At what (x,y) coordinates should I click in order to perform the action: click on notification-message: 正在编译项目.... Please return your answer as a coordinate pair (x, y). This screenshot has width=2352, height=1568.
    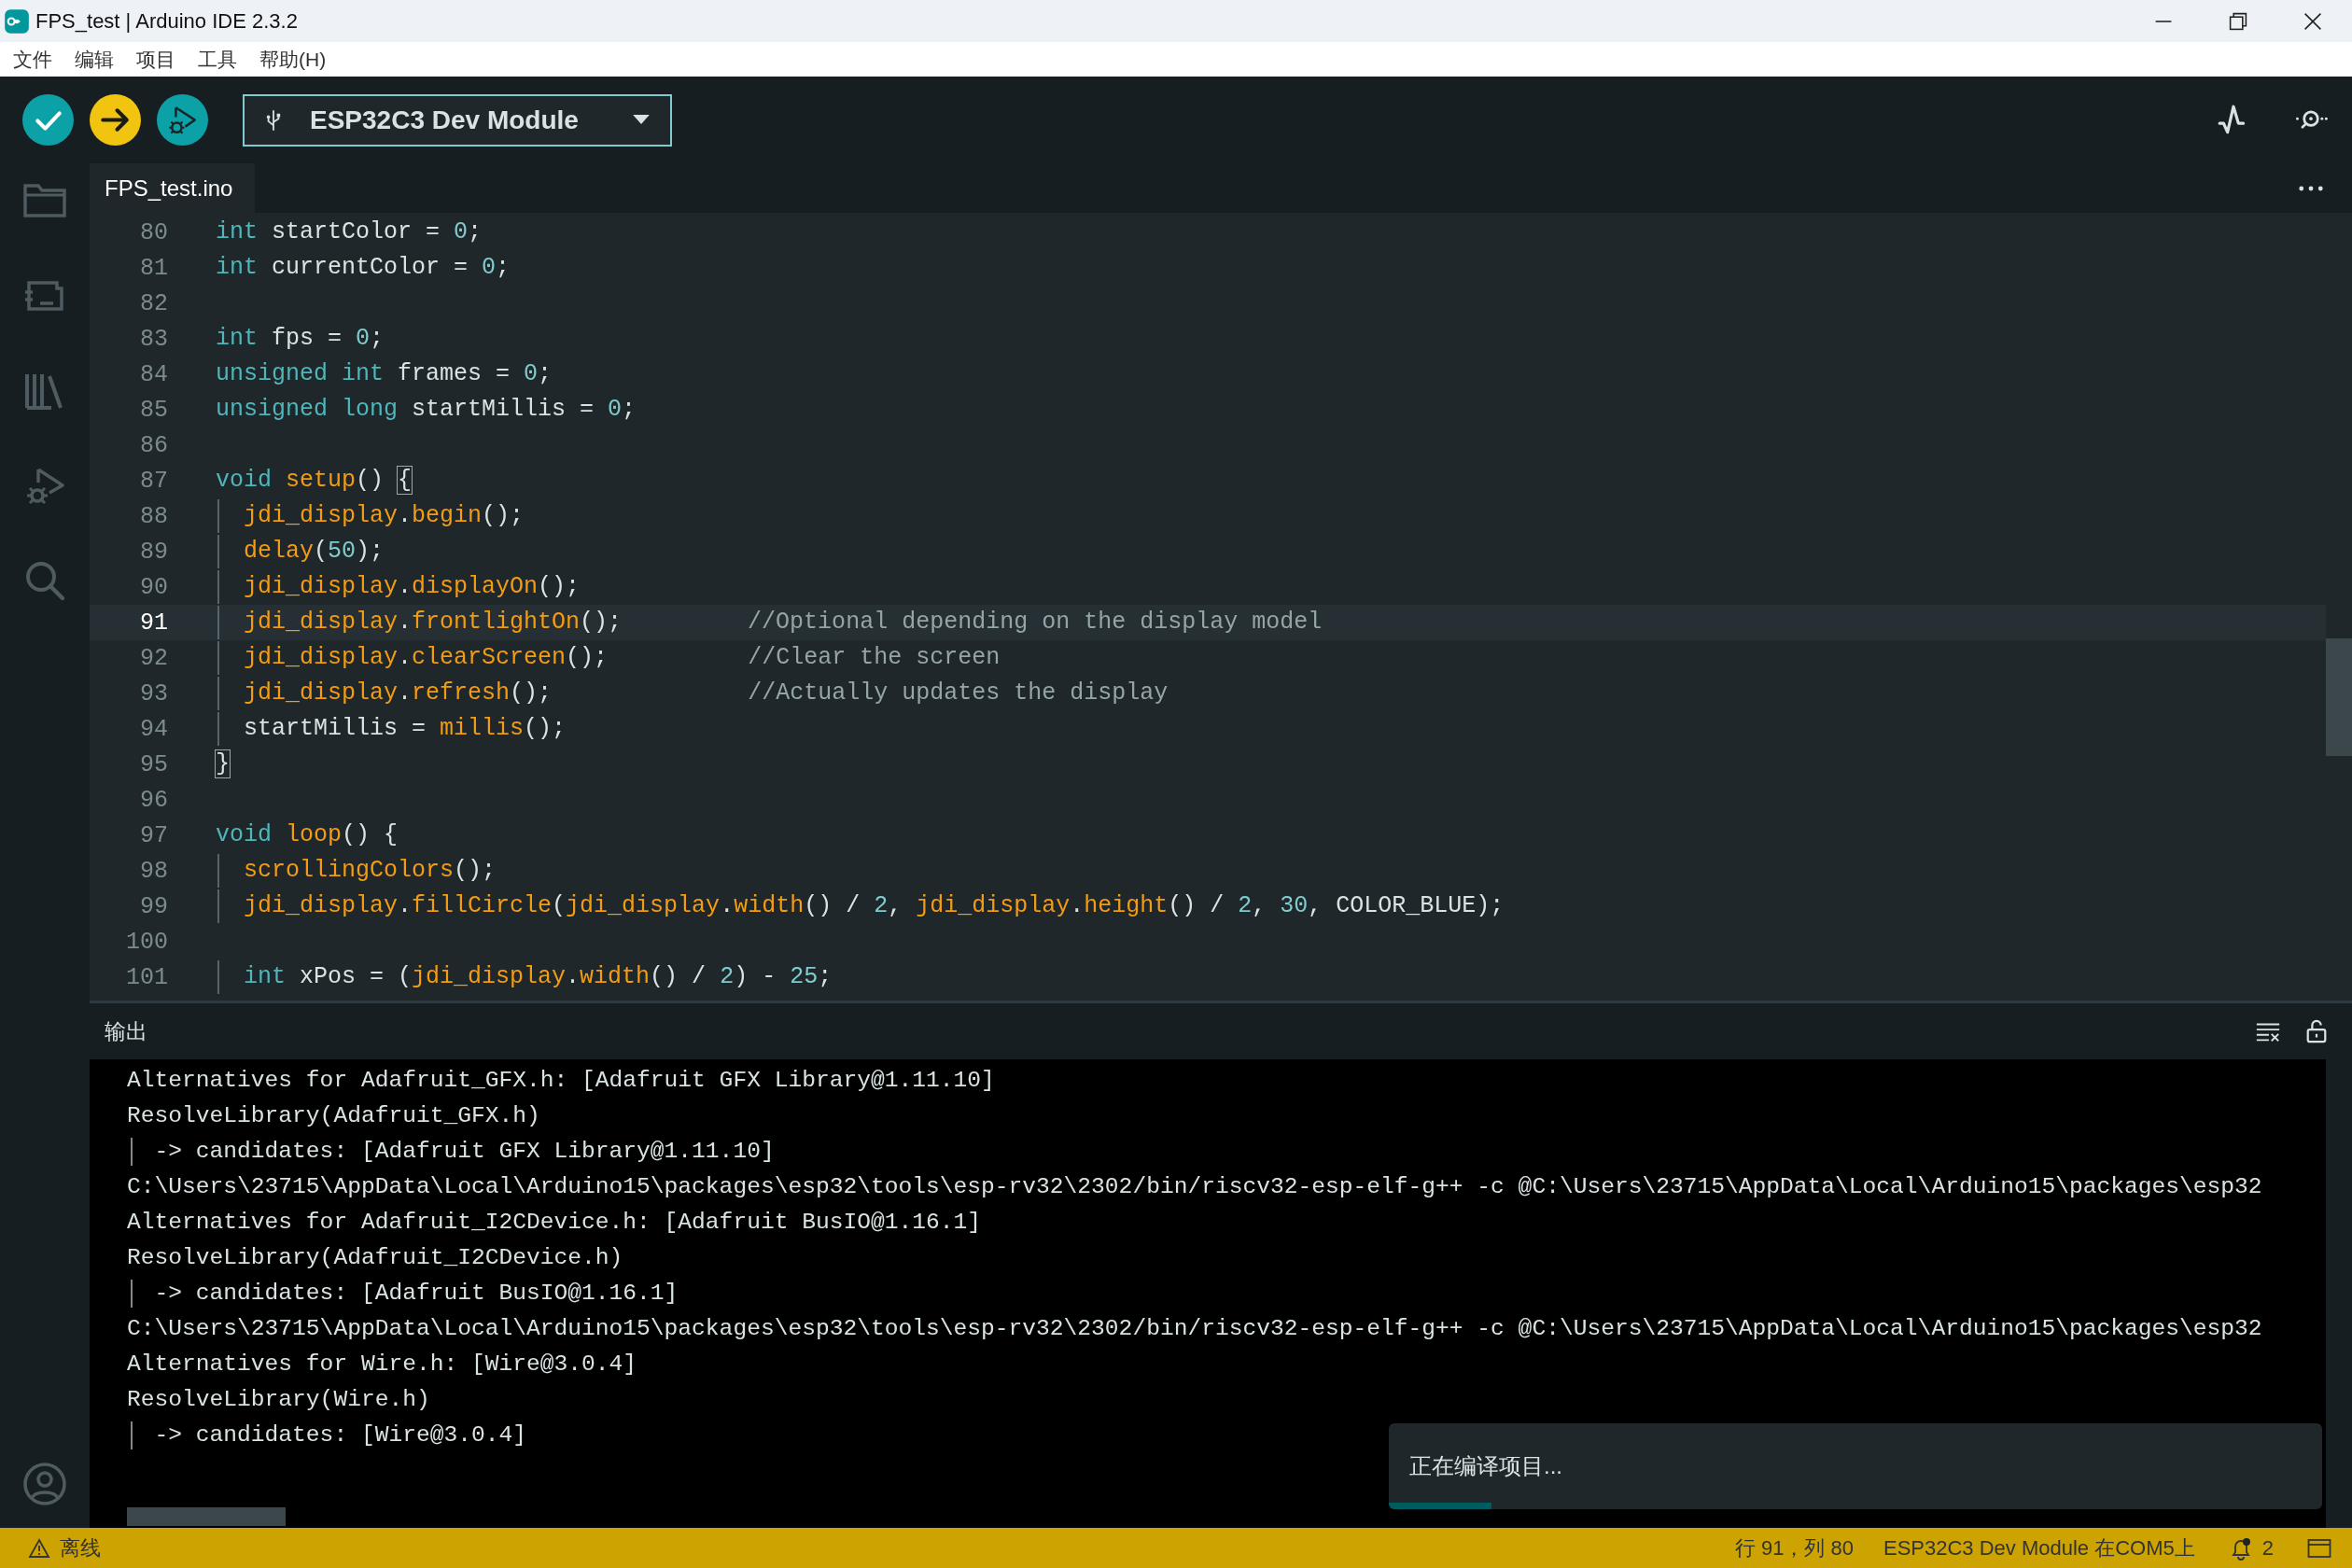
    Looking at the image, I should click on (1485, 1466).